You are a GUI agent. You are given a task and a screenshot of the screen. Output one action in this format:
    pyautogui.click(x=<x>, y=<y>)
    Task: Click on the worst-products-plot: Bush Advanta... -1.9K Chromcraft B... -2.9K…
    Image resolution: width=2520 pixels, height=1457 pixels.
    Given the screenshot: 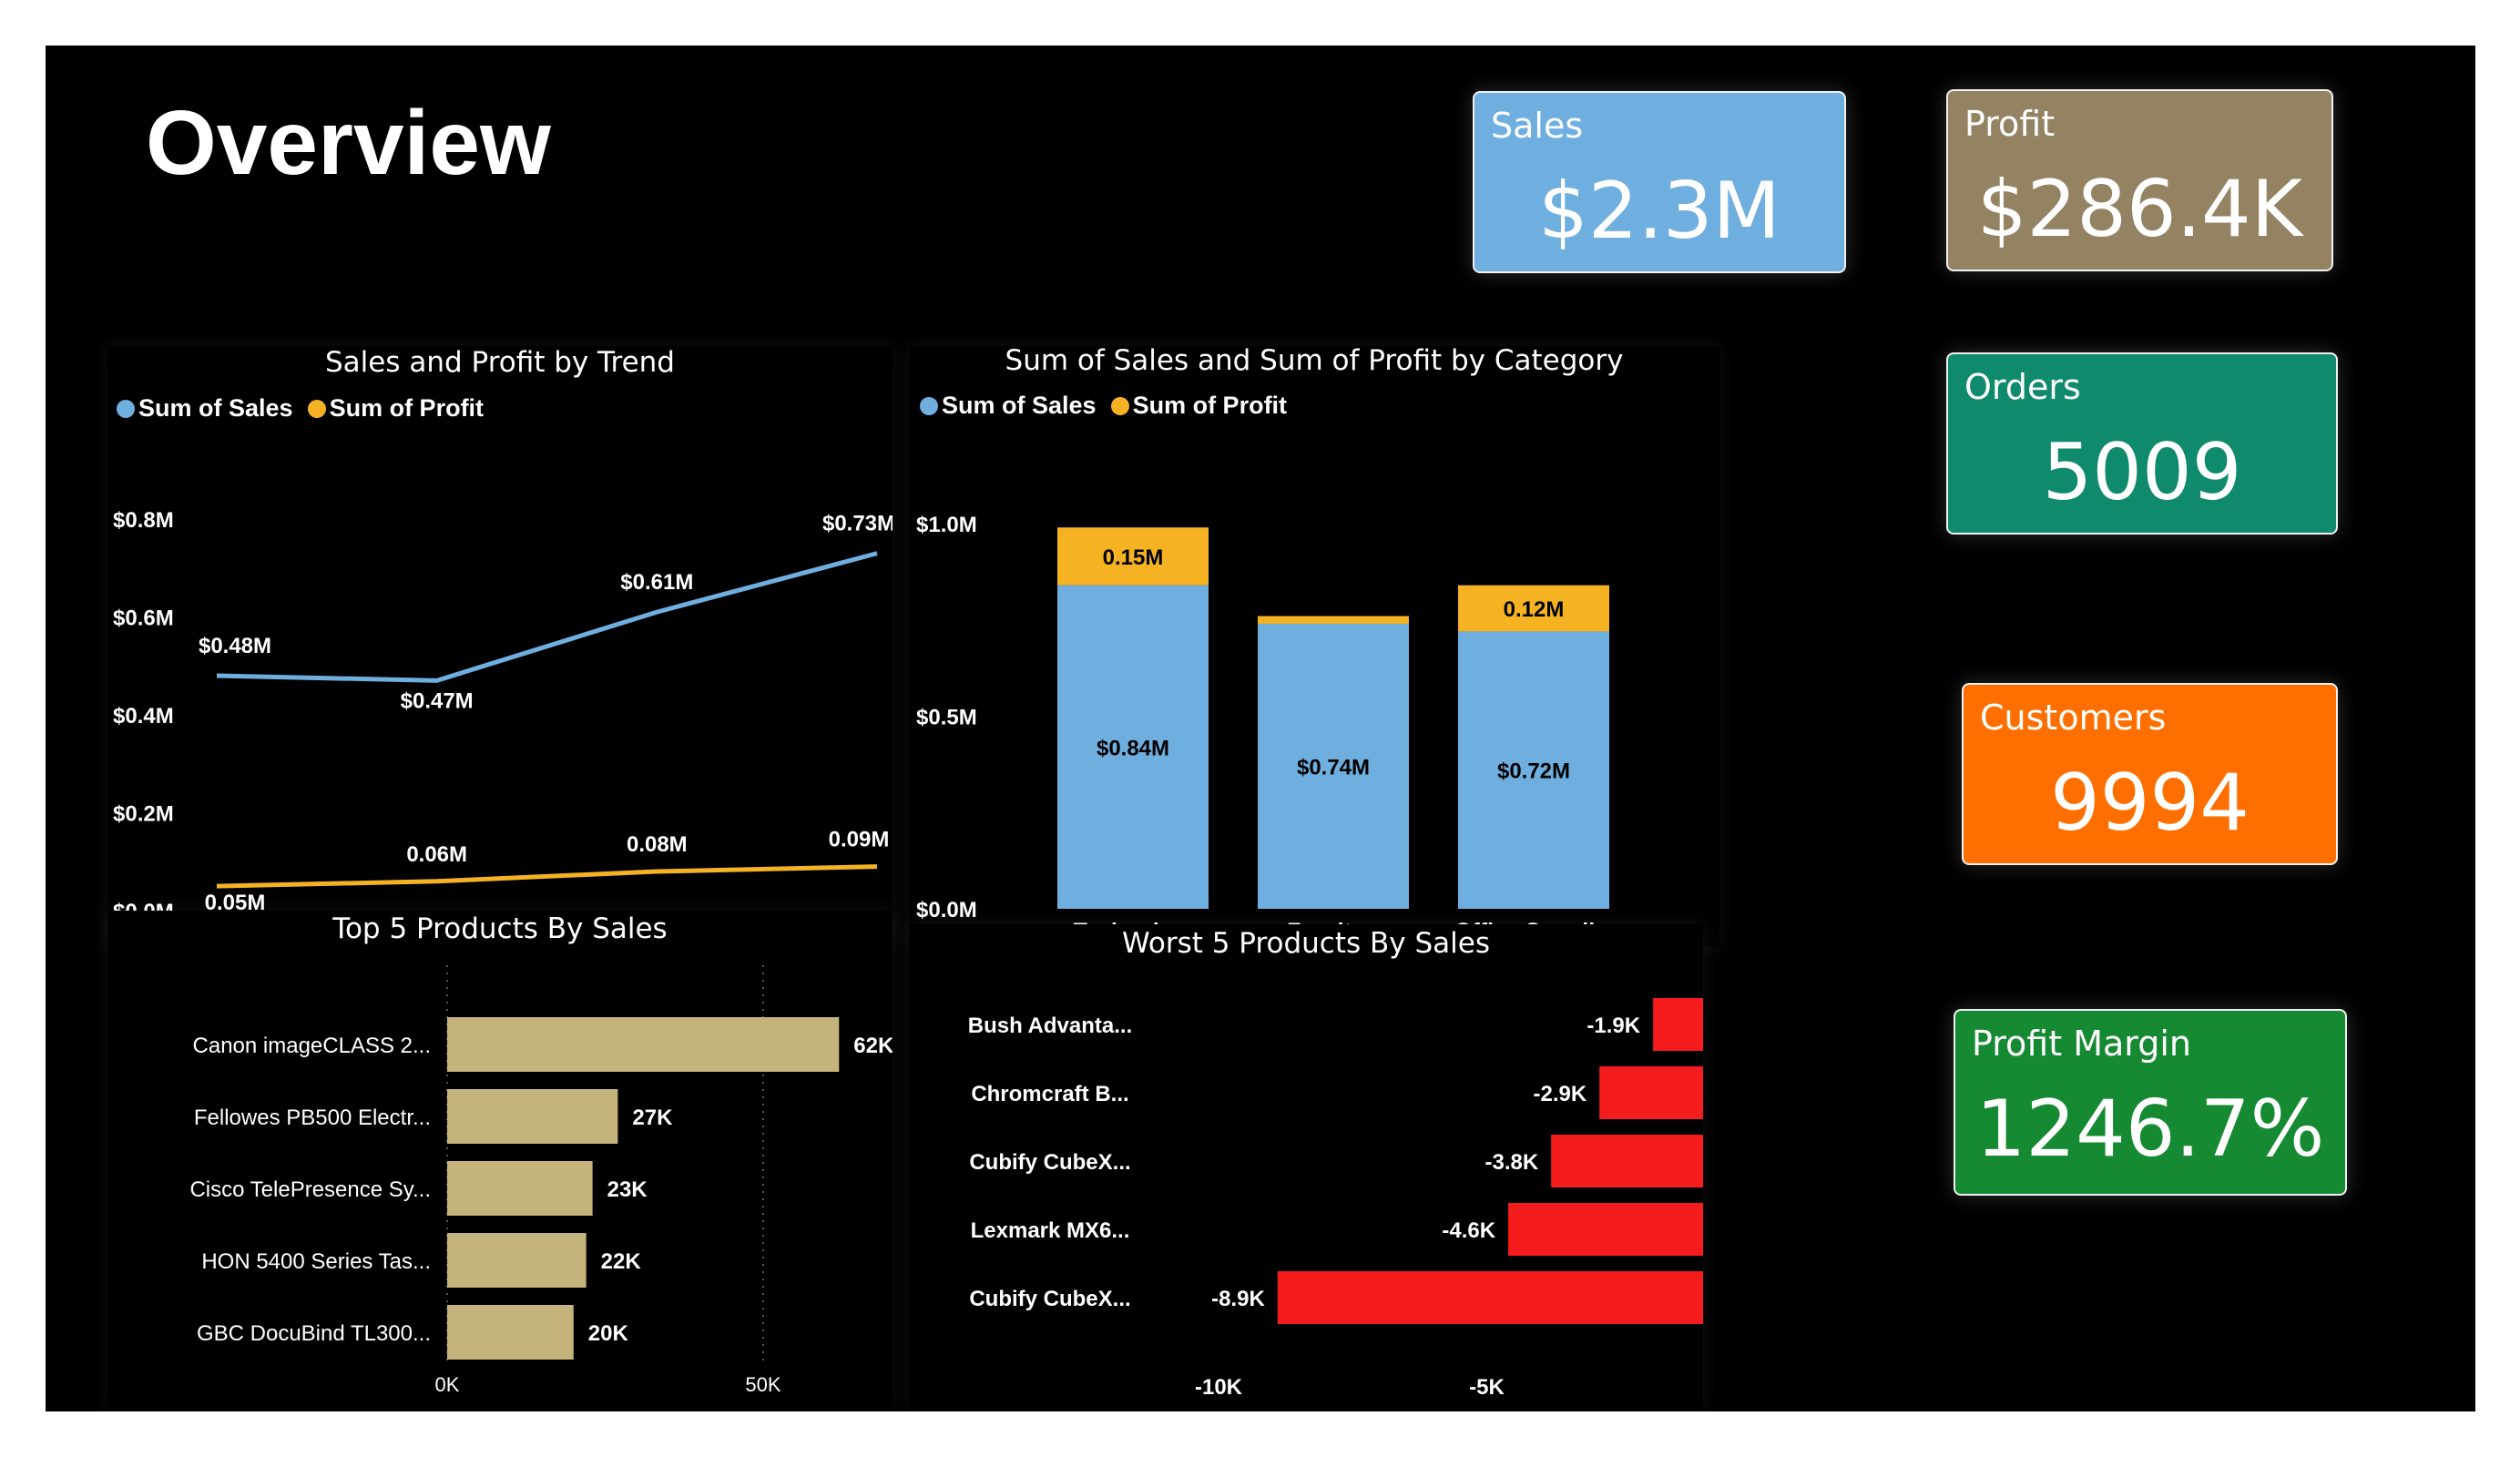 What is the action you would take?
    pyautogui.click(x=1335, y=1199)
    